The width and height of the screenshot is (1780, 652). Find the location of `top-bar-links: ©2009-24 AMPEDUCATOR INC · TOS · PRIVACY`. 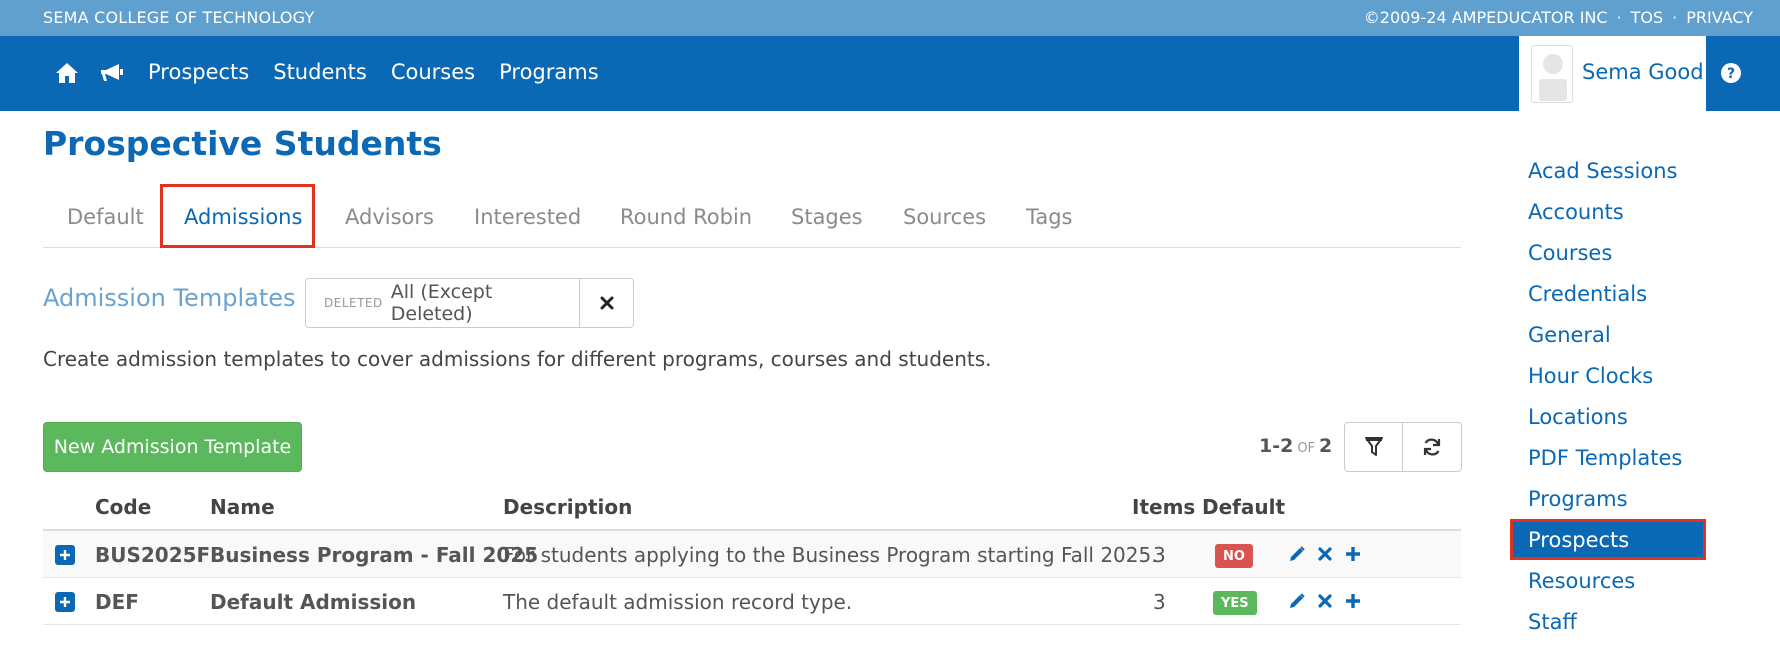

top-bar-links: ©2009-24 AMPEDUCATOR INC · TOS · PRIVACY is located at coordinates (1558, 17).